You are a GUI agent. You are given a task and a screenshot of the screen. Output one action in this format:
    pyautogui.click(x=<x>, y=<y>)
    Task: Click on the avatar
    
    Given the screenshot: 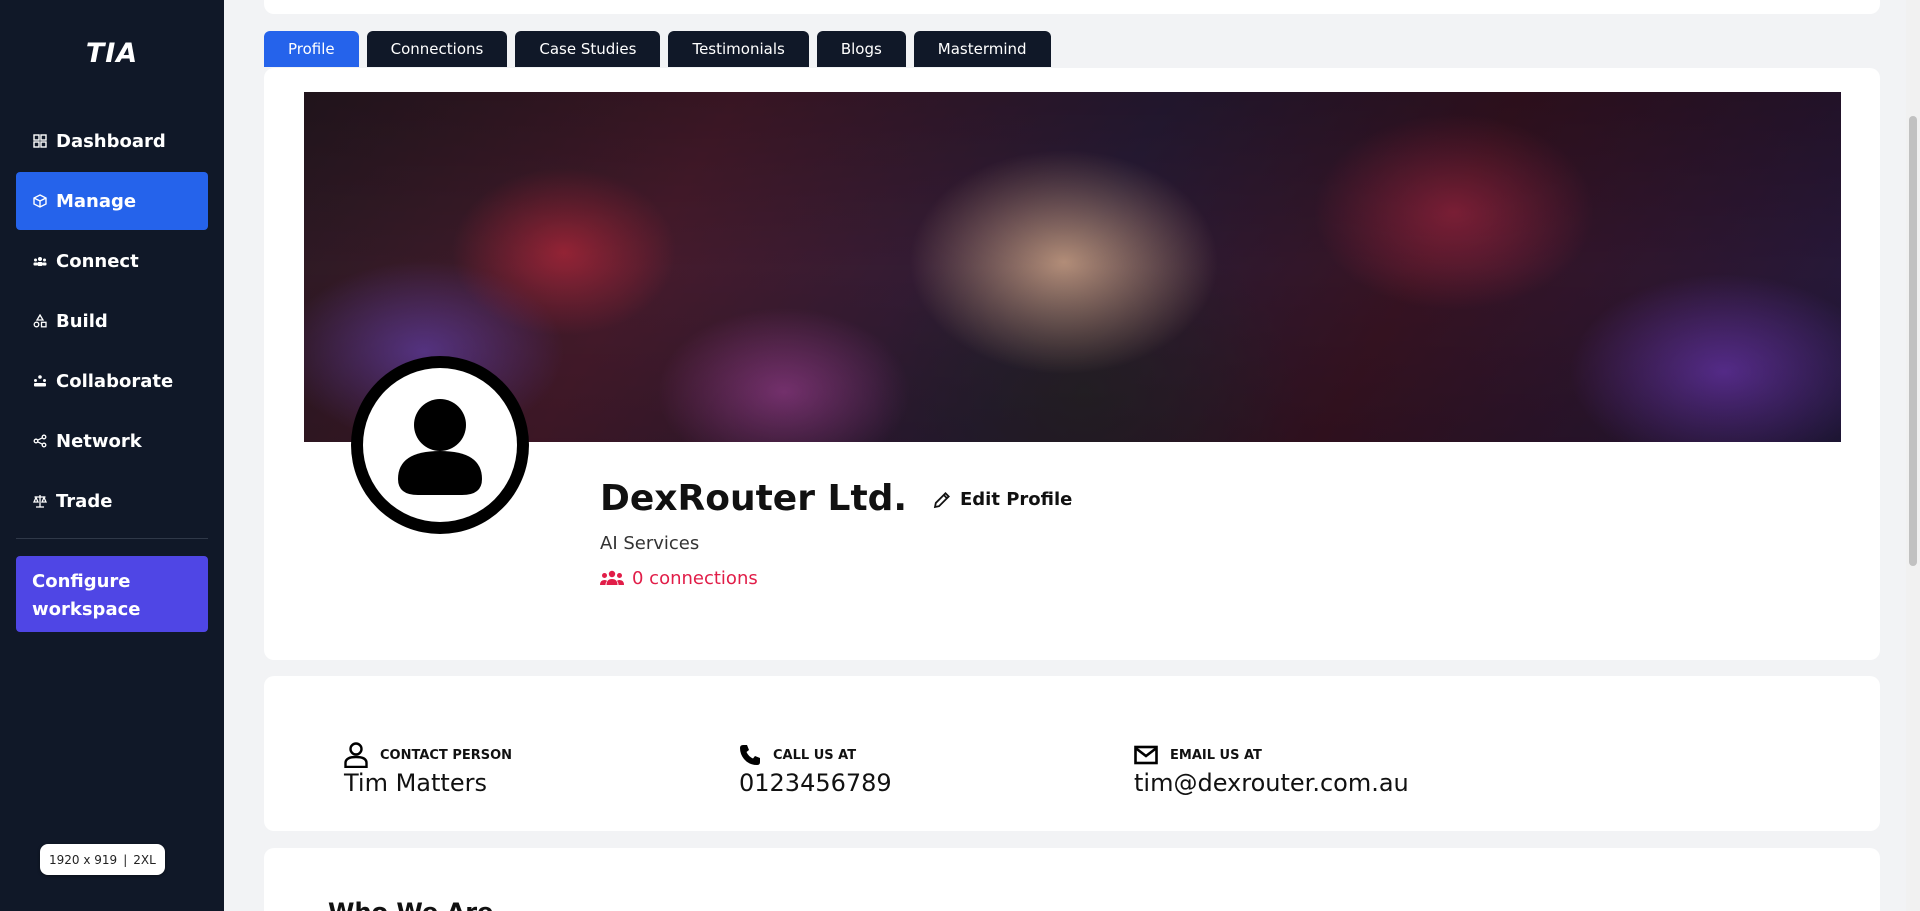 What is the action you would take?
    pyautogui.click(x=440, y=445)
    